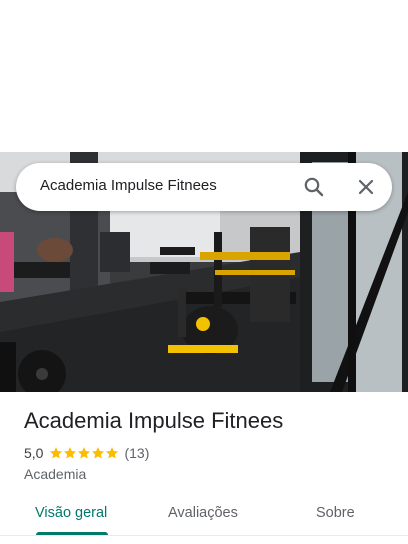 This screenshot has width=408, height=544. I want to click on place-title: Academia Impulse Fitnees, so click(154, 420).